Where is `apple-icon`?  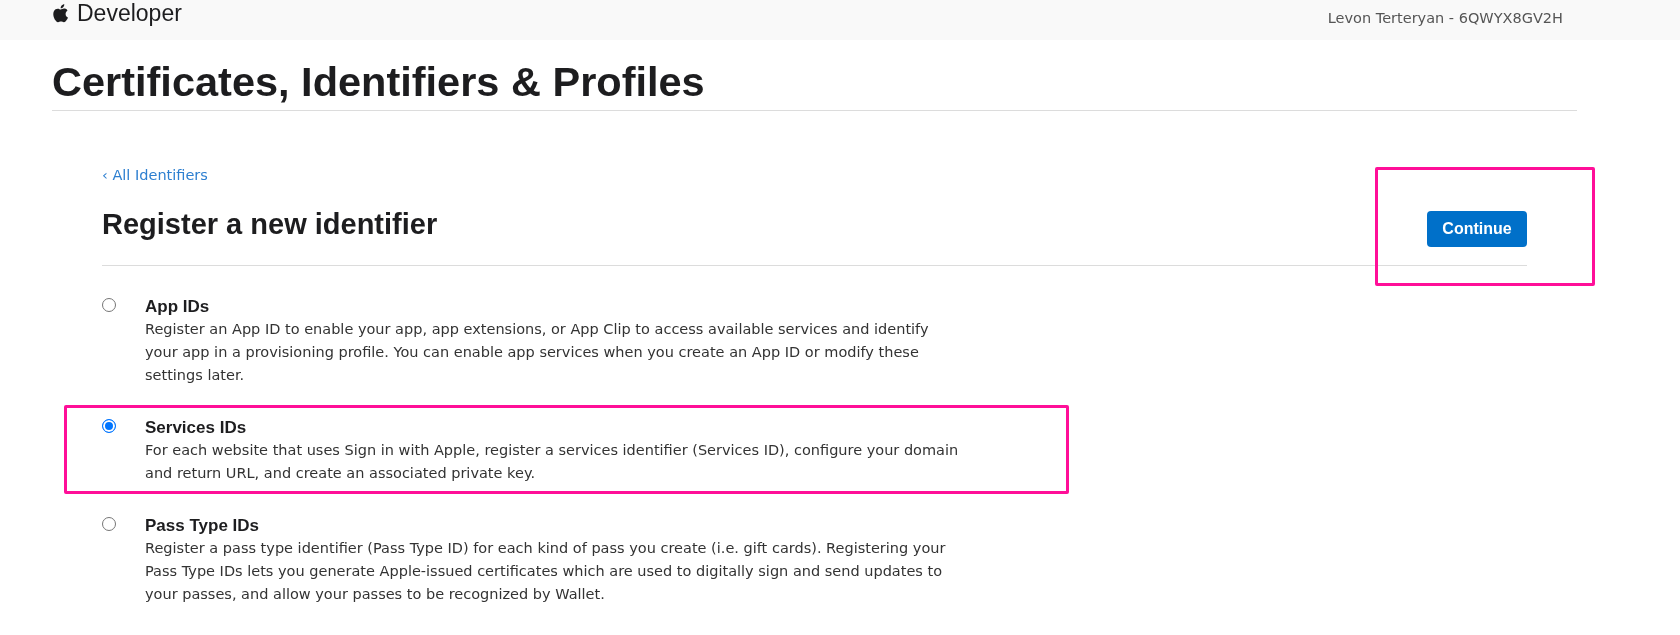 apple-icon is located at coordinates (60, 13).